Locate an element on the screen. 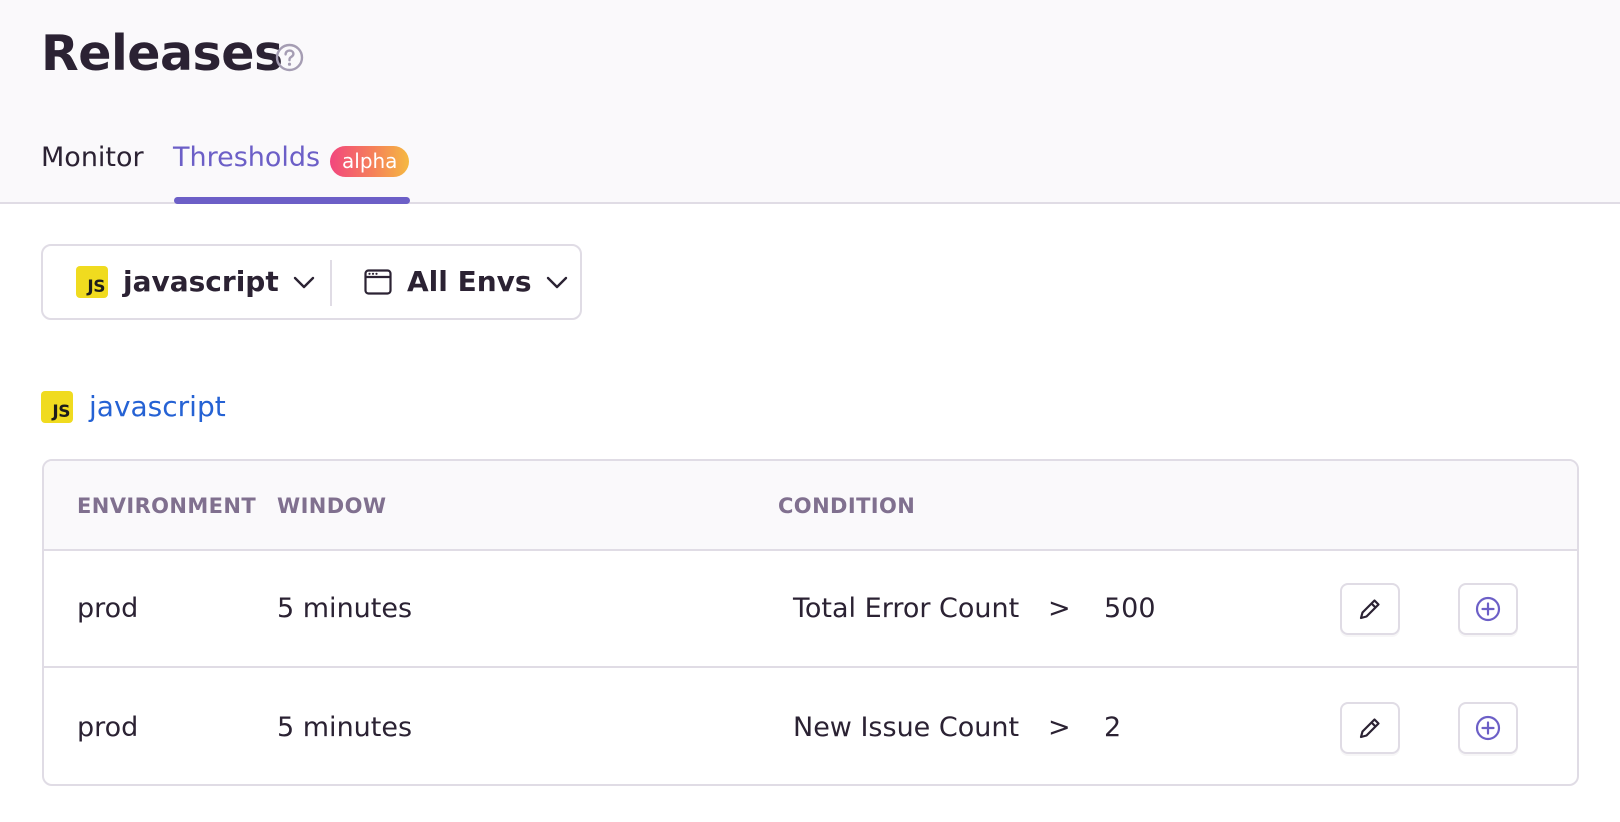 This screenshot has height=822, width=1620. table-row: prod 5 minutes New Issue Count > 2 is located at coordinates (810, 727).